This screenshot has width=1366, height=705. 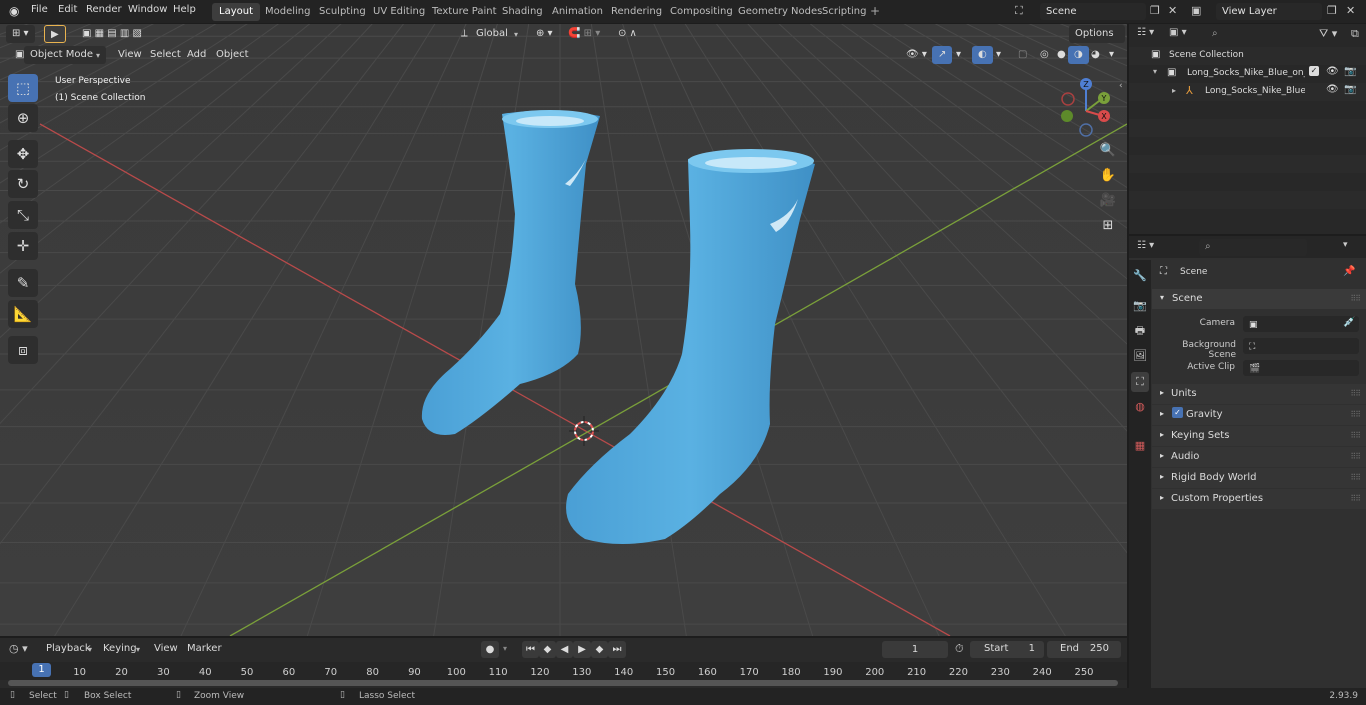 What do you see at coordinates (1007, 649) in the screenshot?
I see `start-frame-field: Start 1` at bounding box center [1007, 649].